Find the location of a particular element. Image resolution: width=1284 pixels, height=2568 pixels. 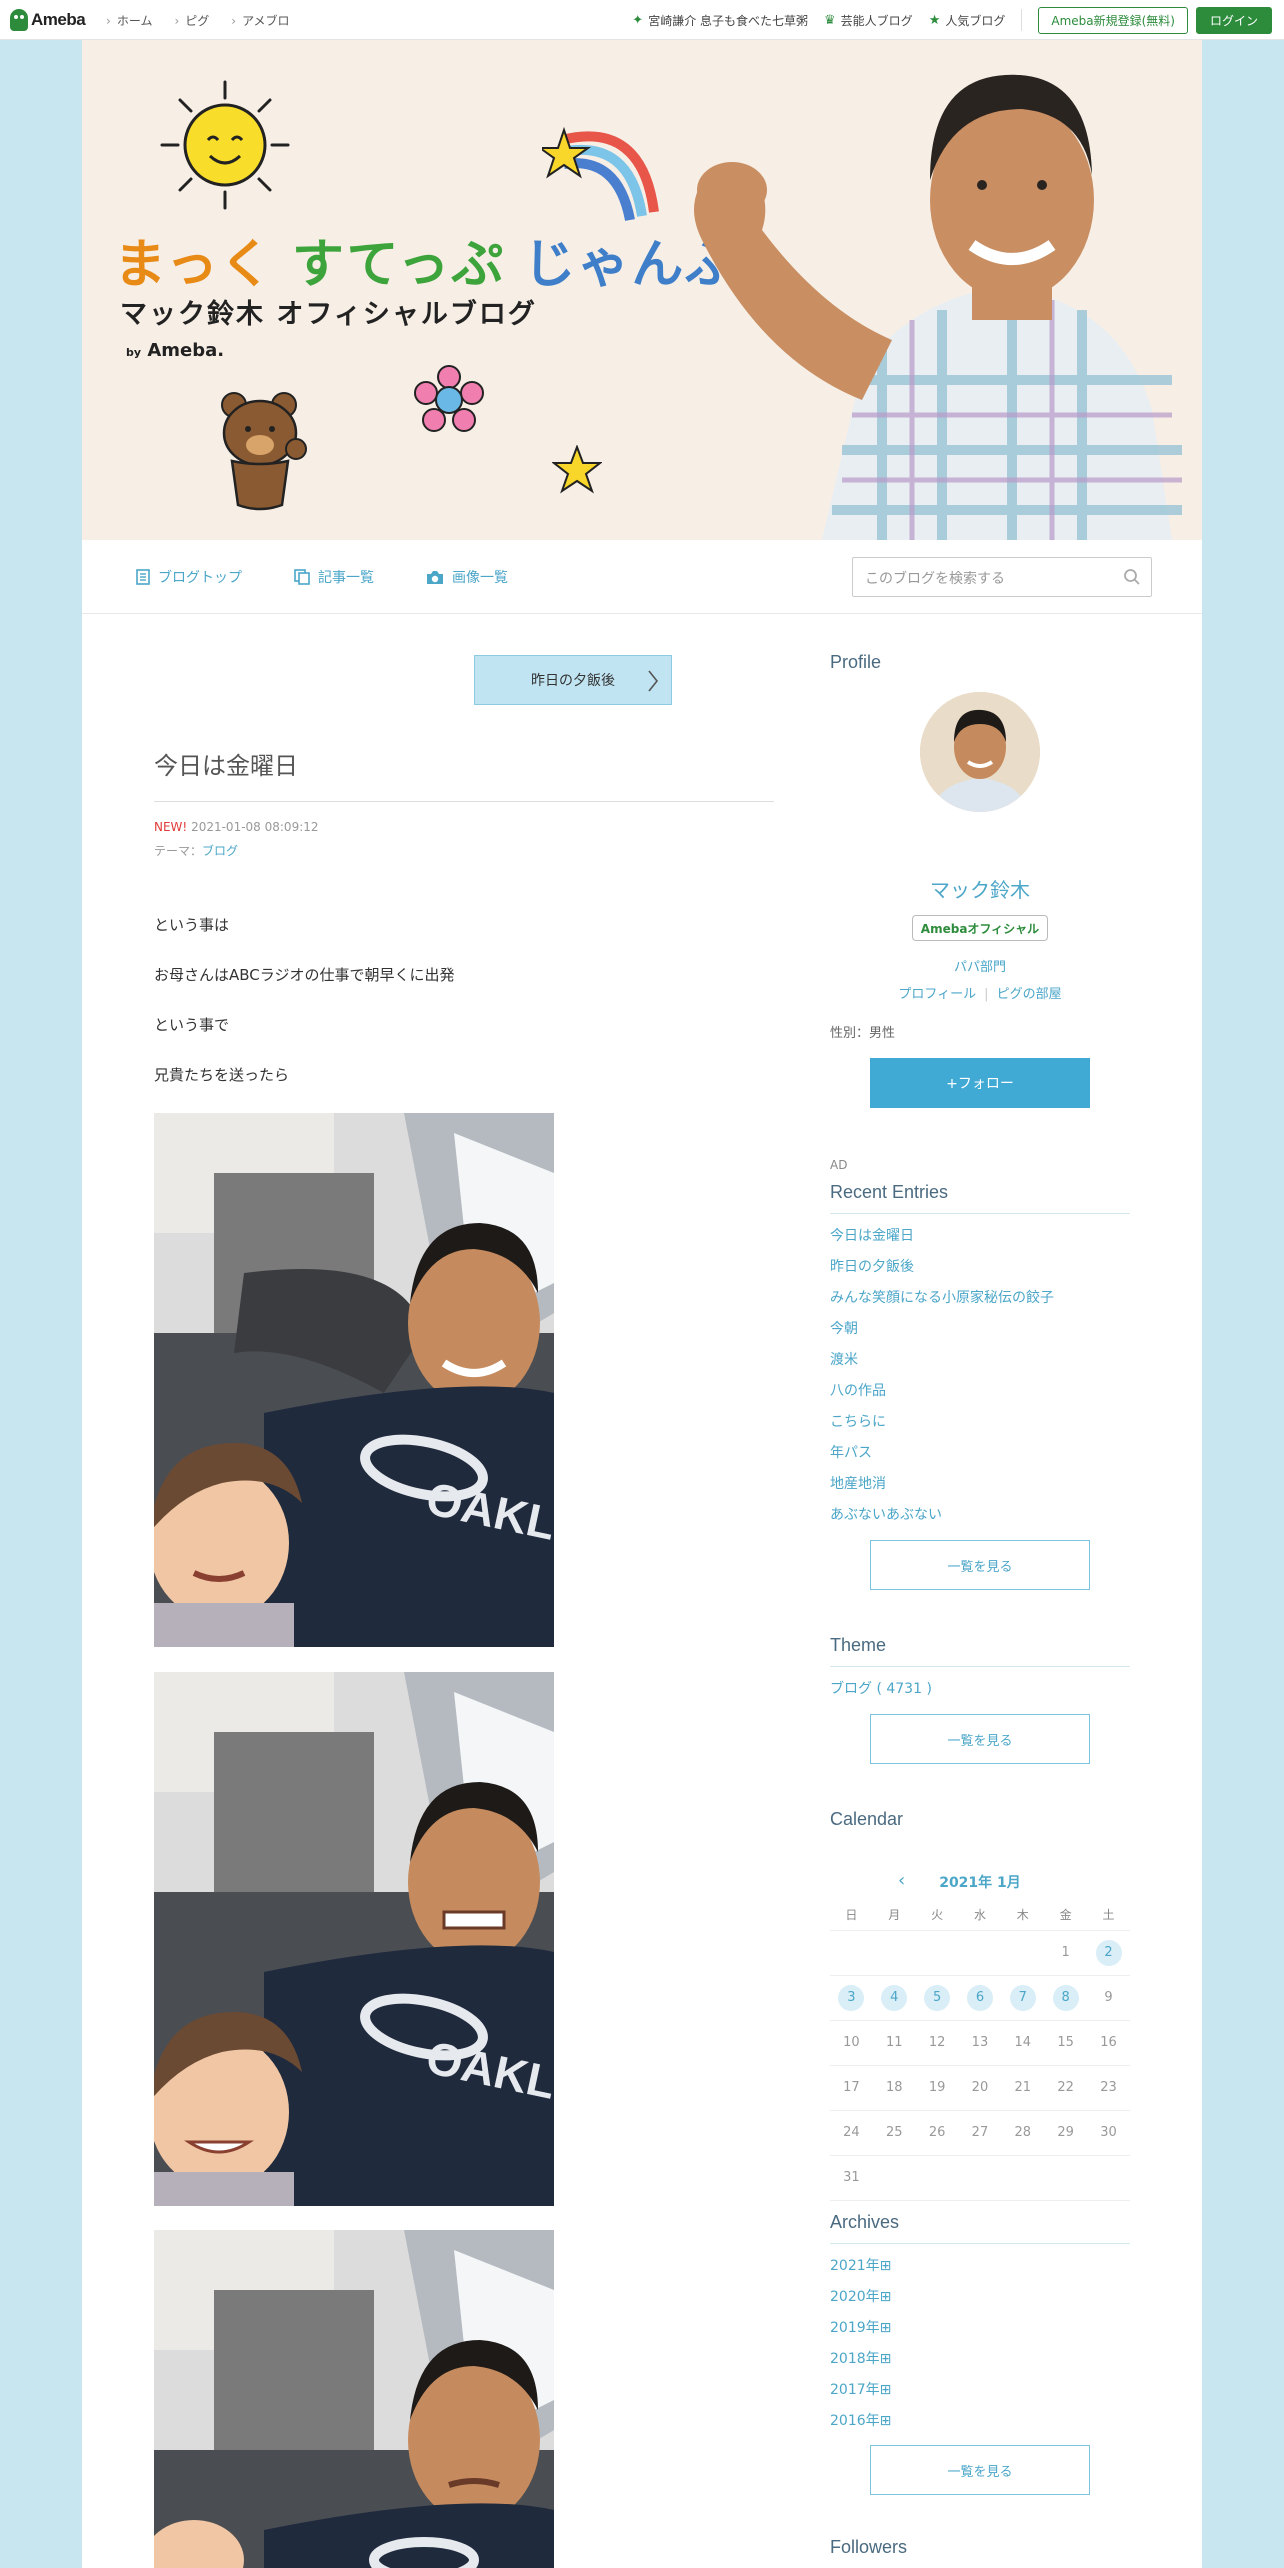

calendar-day: 8 is located at coordinates (1066, 1998).